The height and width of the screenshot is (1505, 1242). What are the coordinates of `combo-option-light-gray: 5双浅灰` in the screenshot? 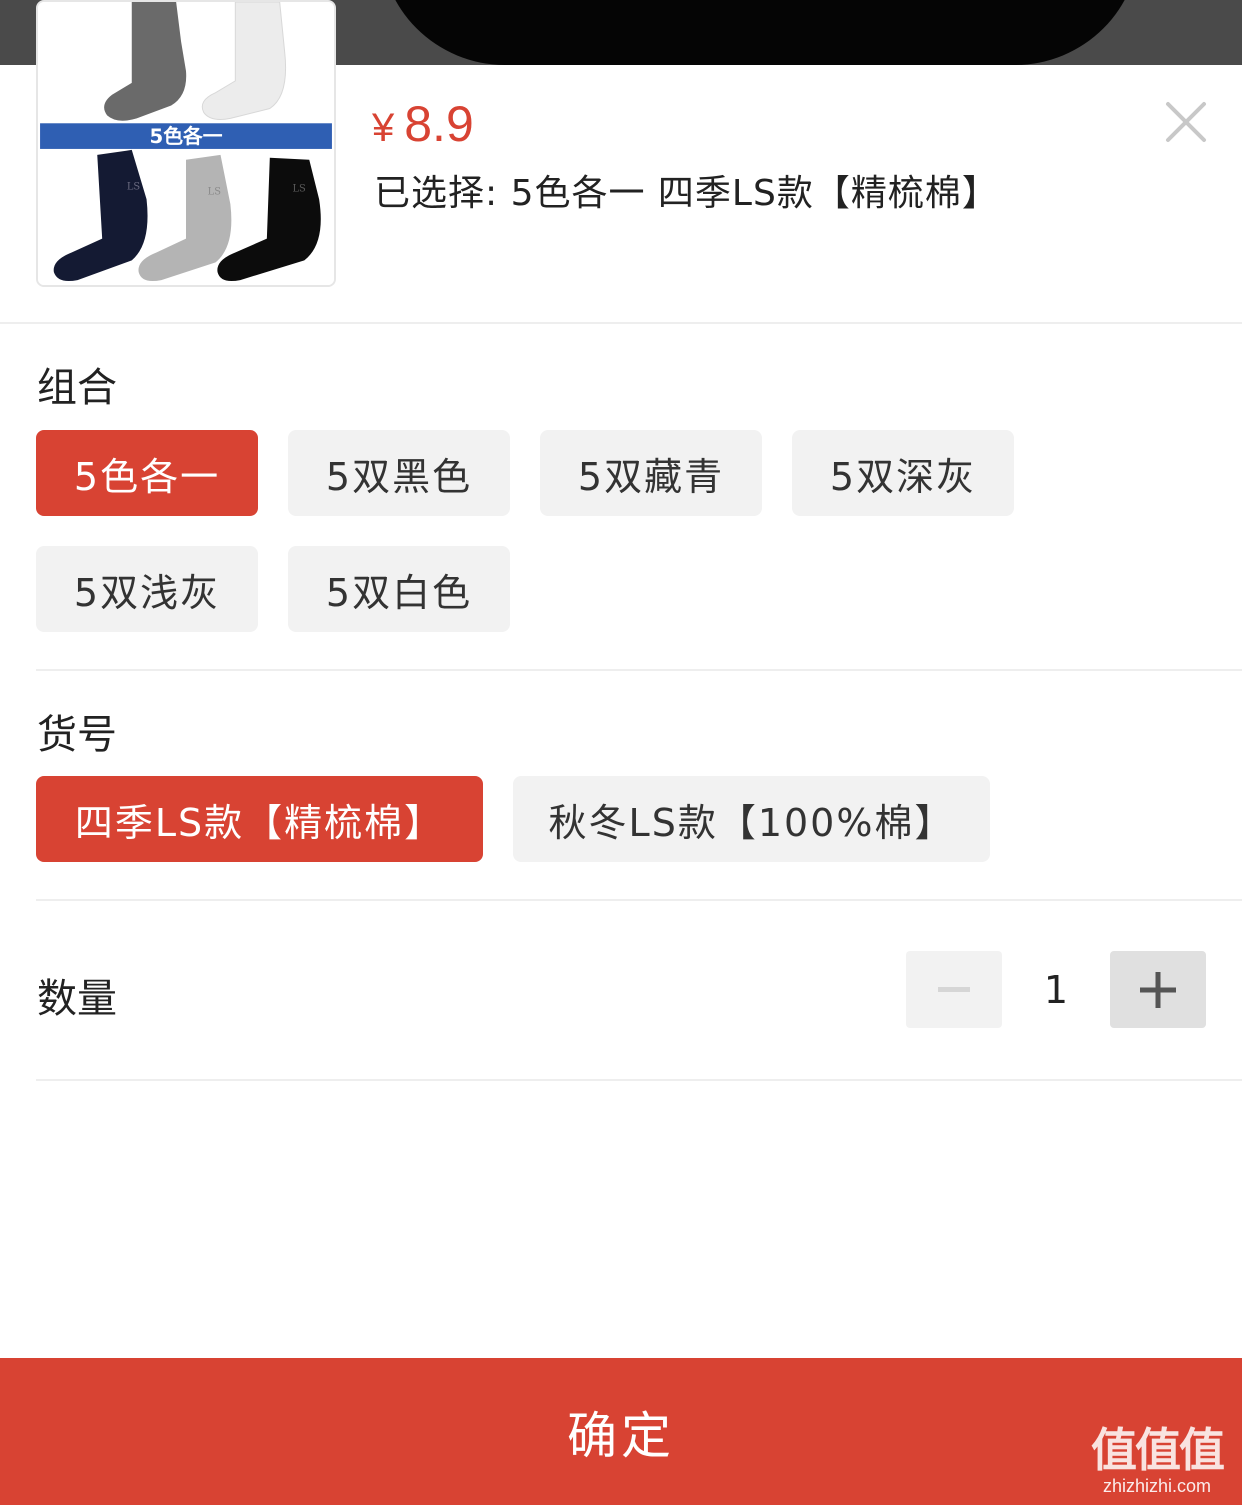 It's located at (147, 589).